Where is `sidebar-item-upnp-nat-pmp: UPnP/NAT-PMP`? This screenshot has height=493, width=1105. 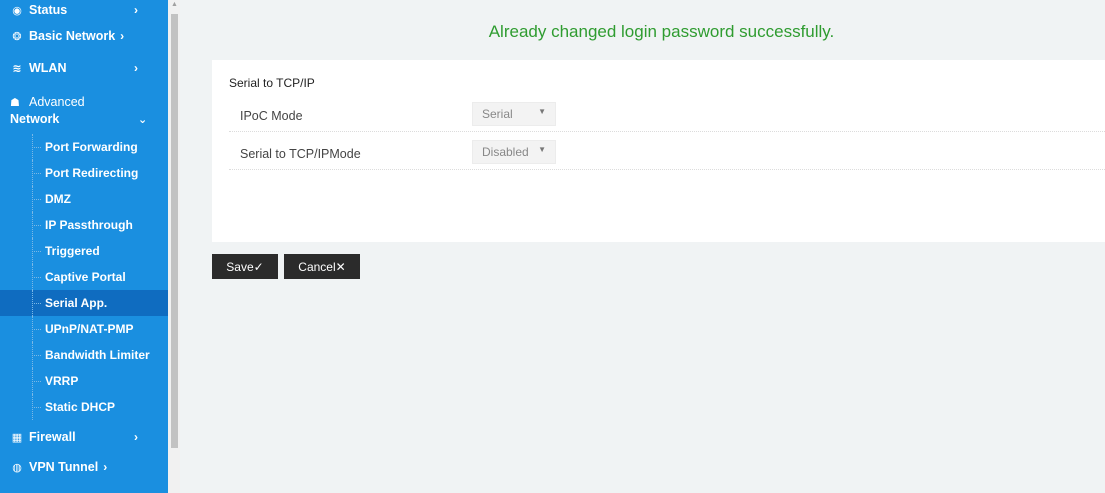 sidebar-item-upnp-nat-pmp: UPnP/NAT-PMP is located at coordinates (84, 329).